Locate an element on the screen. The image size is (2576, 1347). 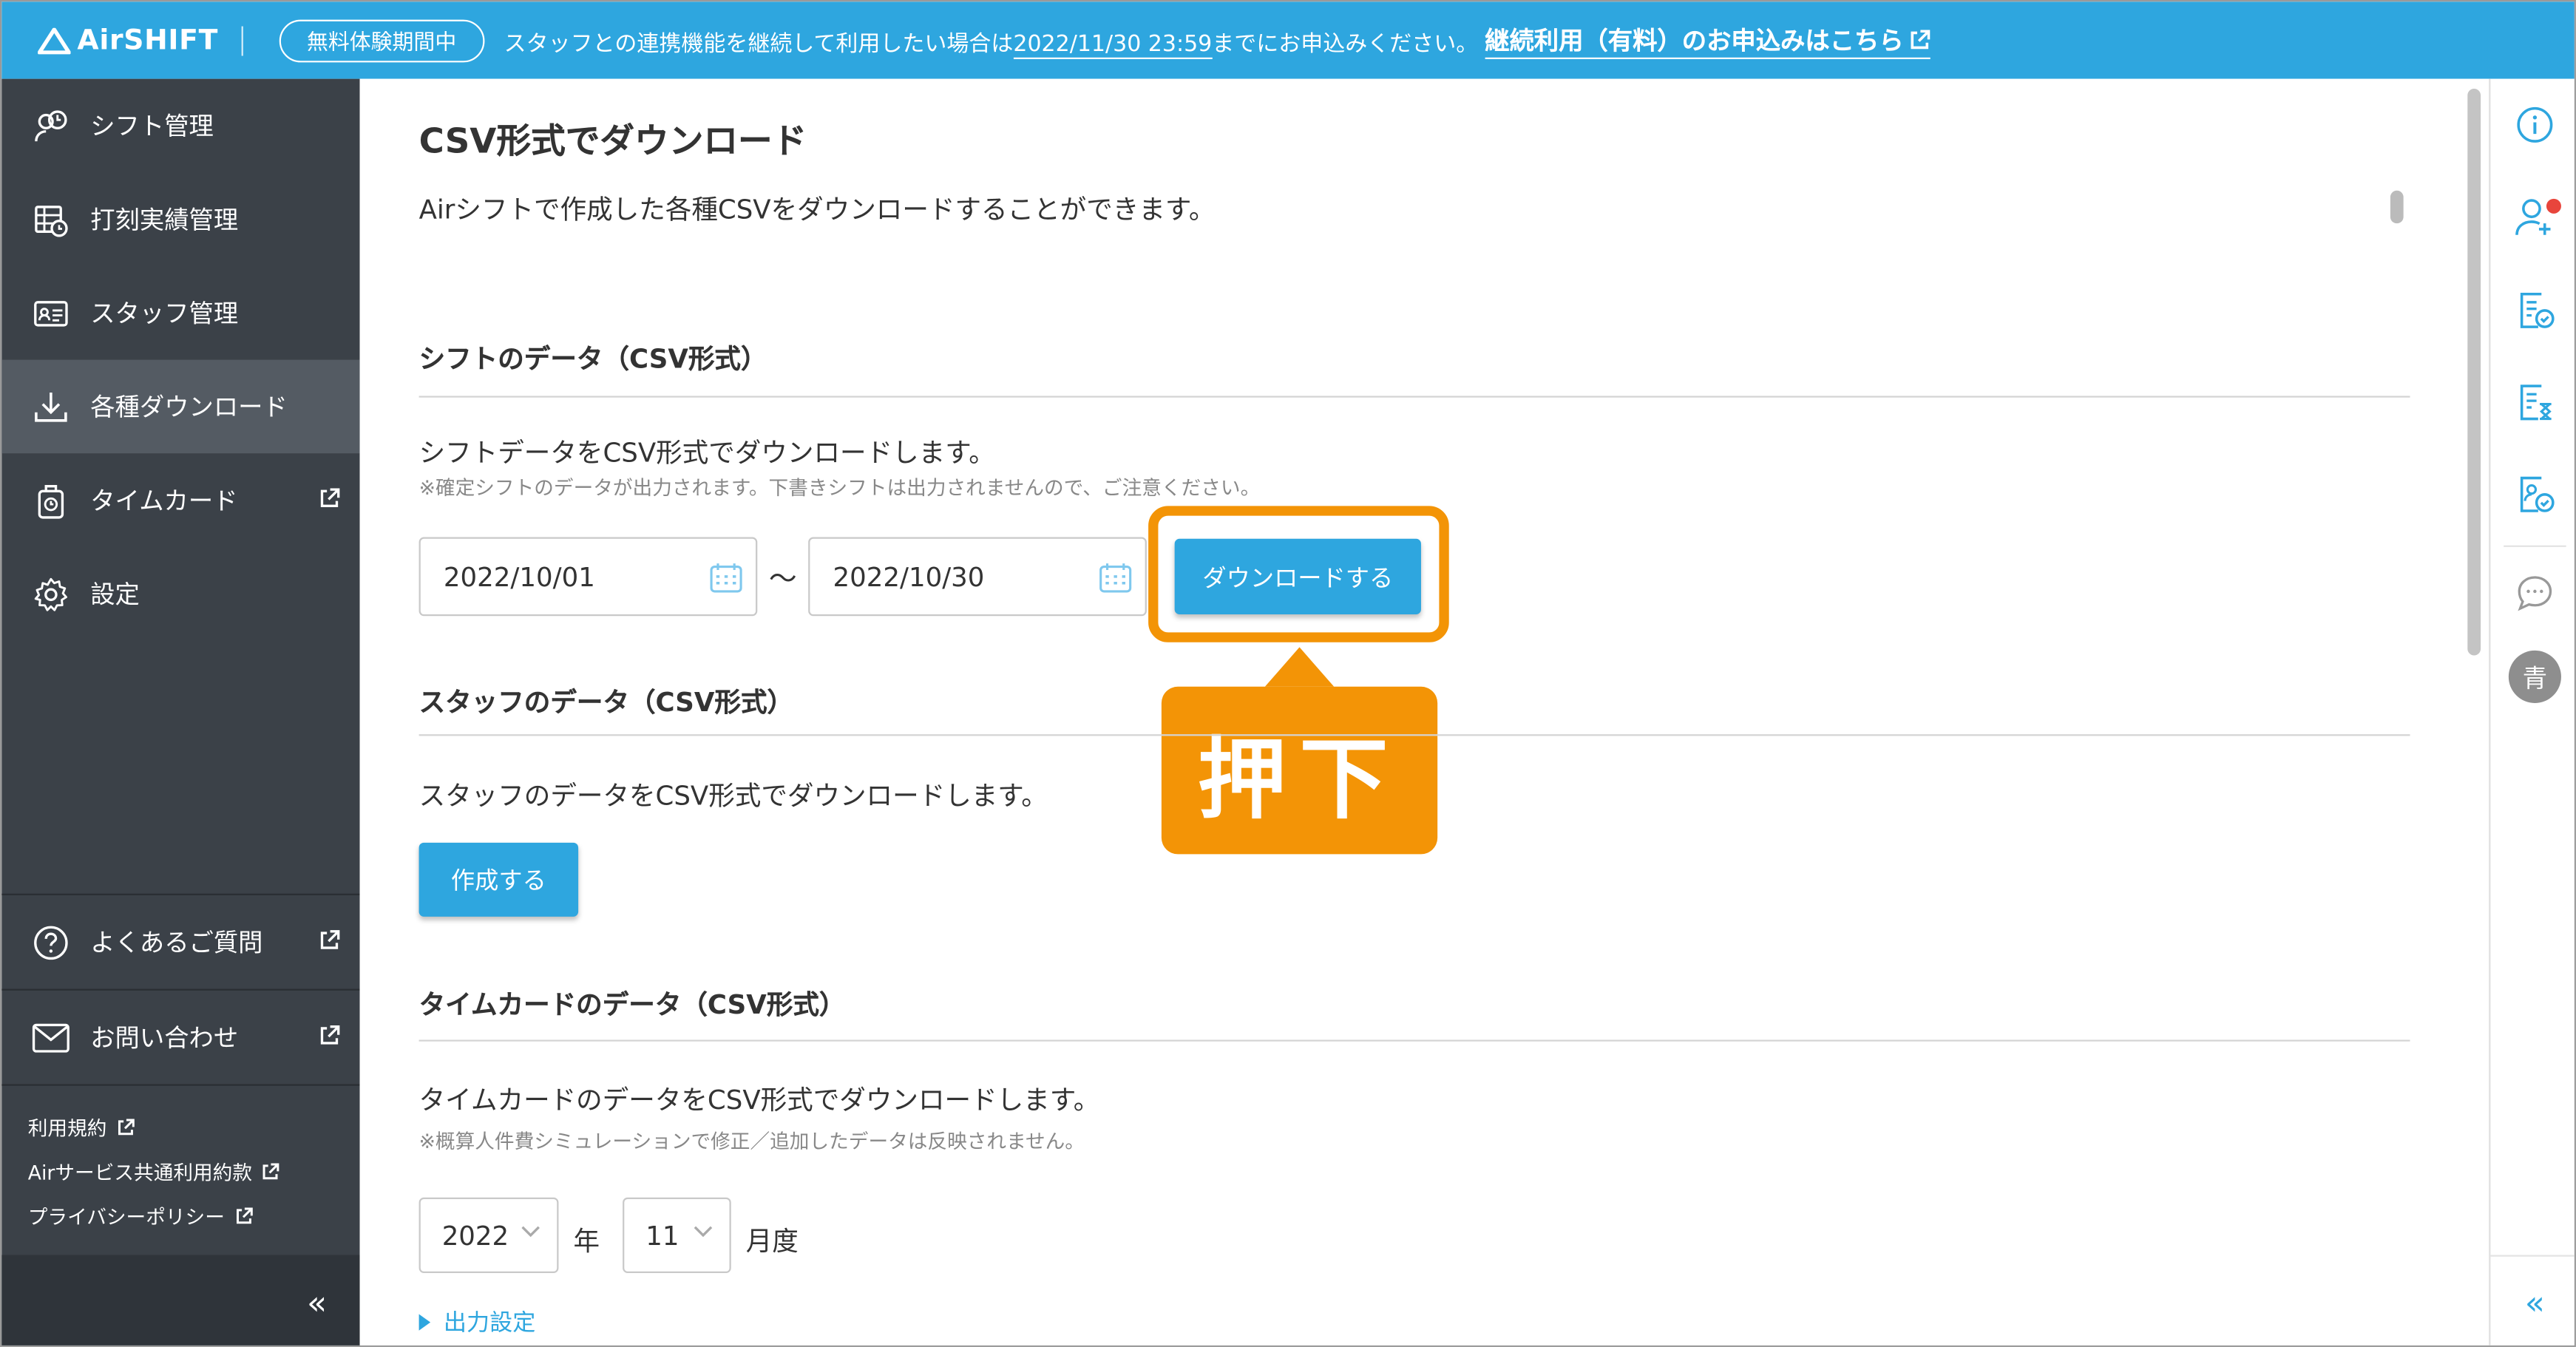
sidebar-item-clock-records: 打刻実績管理 is located at coordinates (180, 219).